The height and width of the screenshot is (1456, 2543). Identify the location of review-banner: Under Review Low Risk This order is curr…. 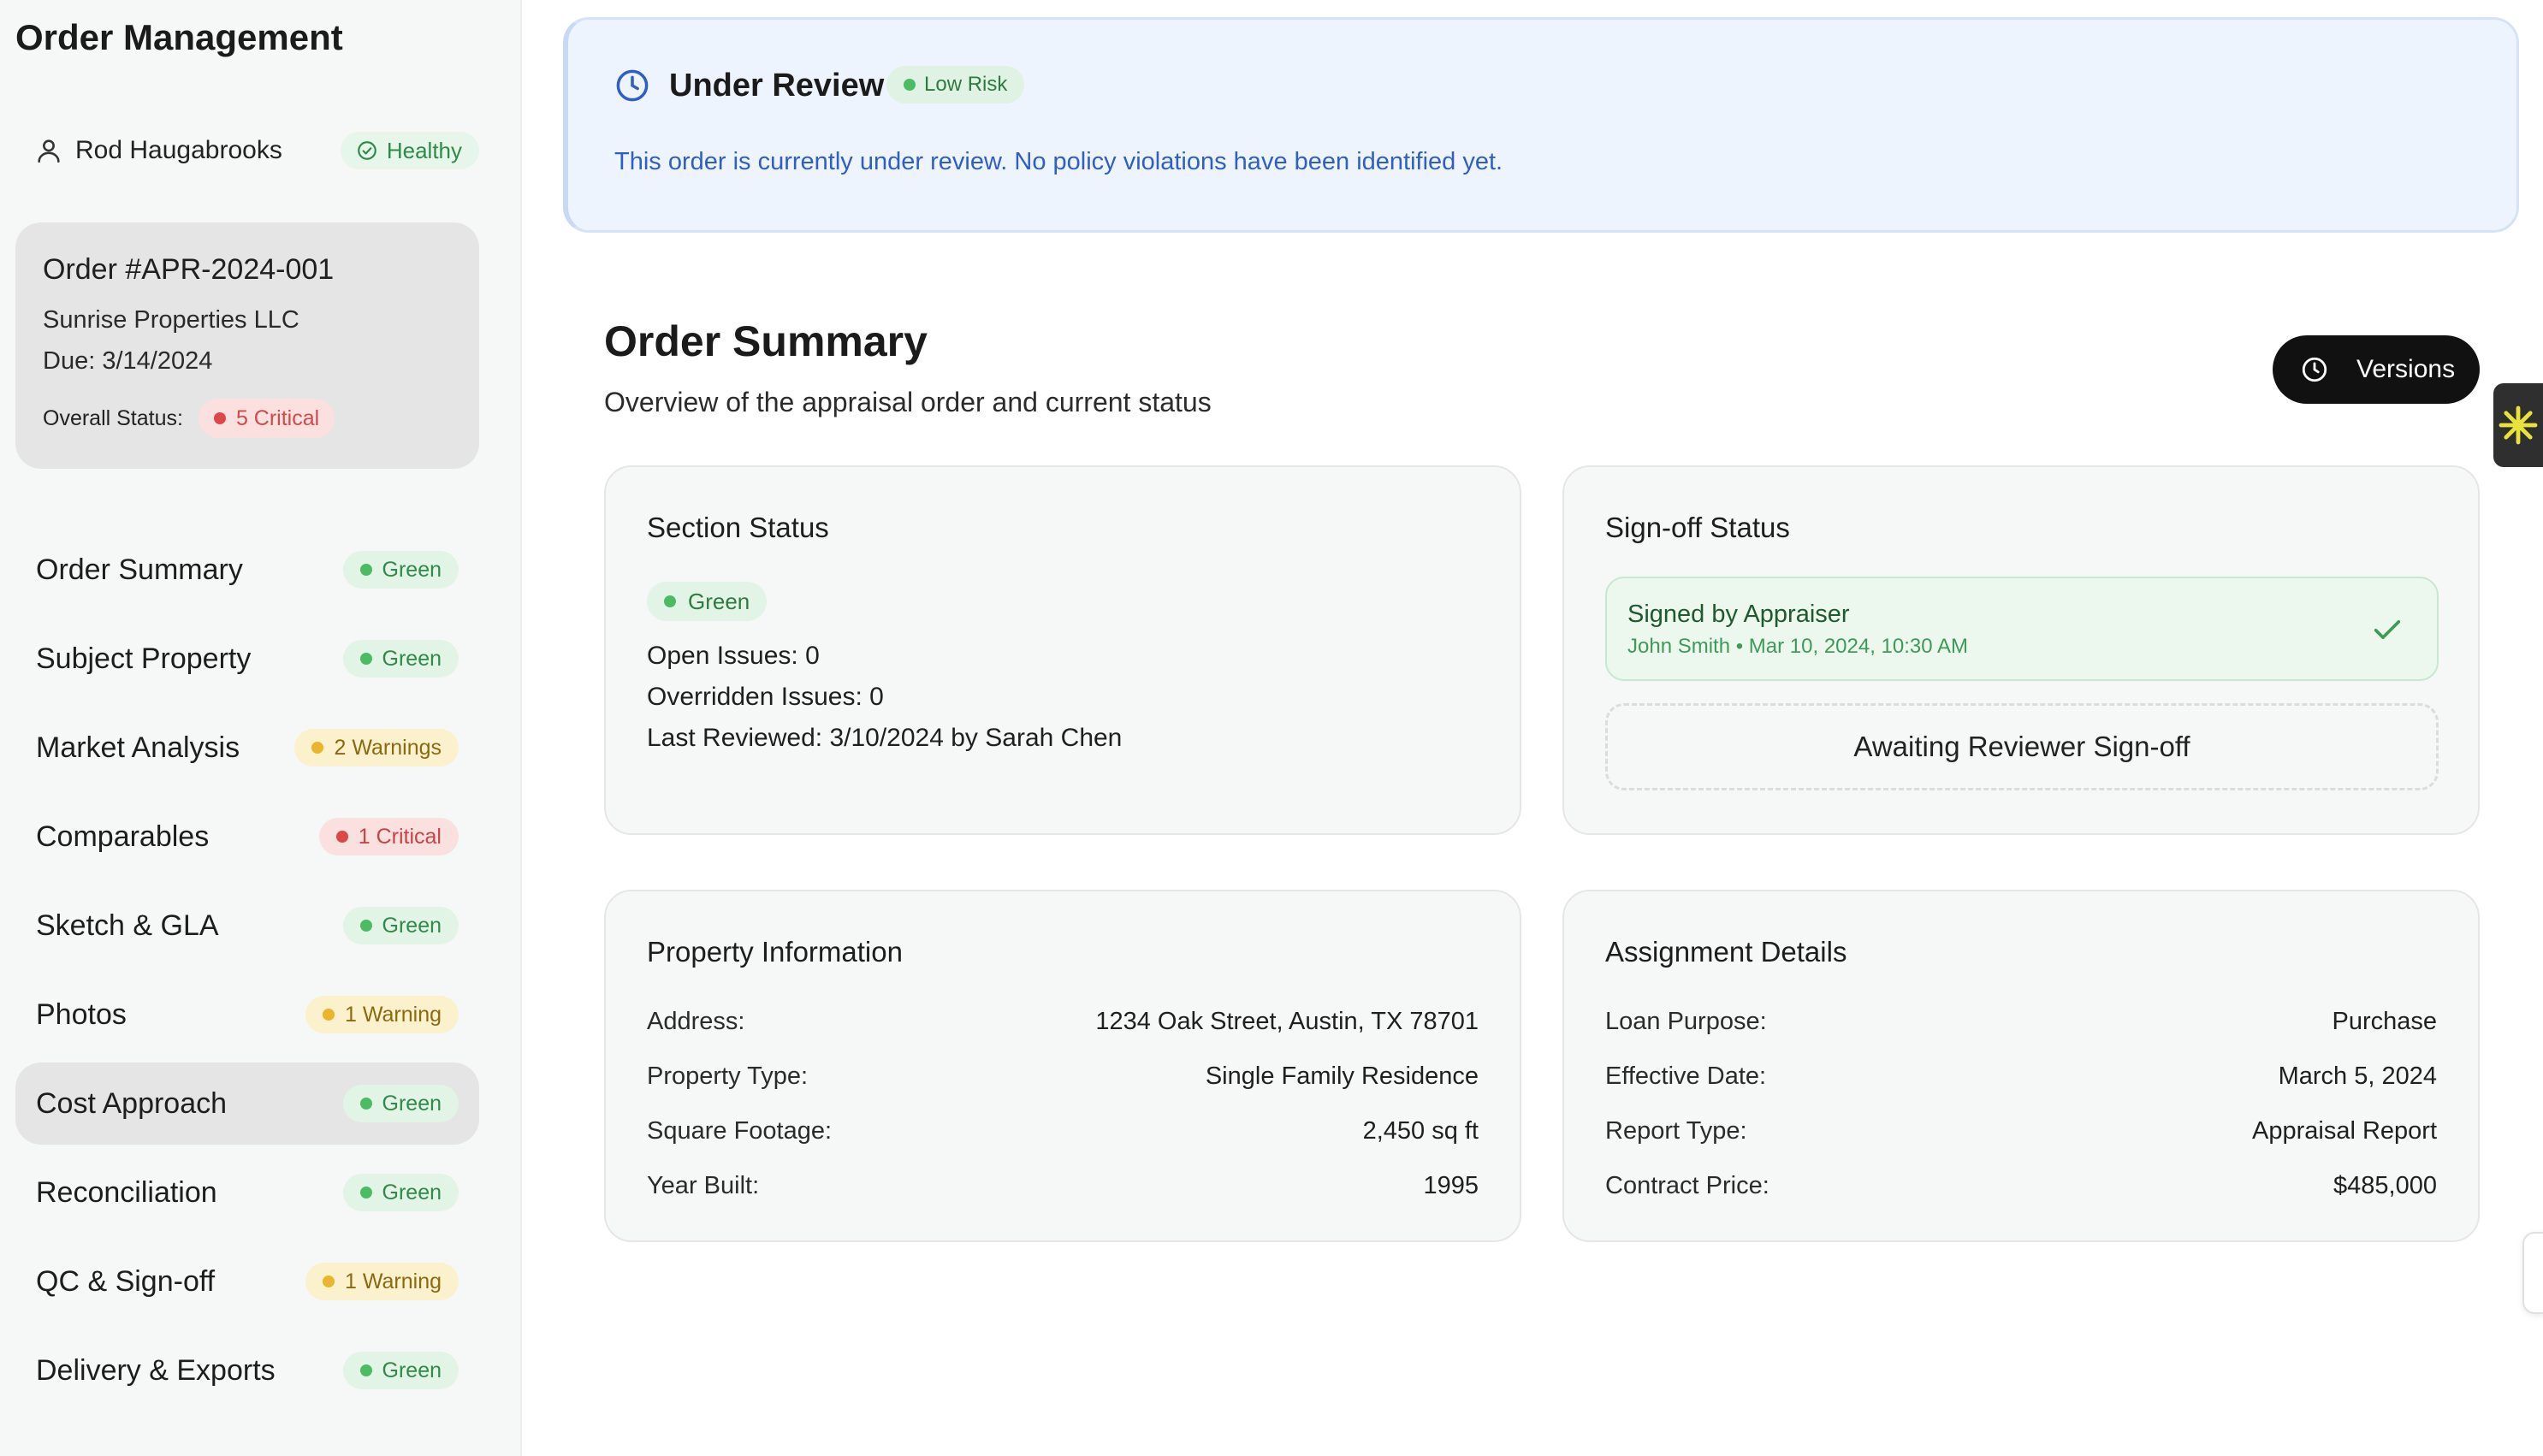
(1541, 125).